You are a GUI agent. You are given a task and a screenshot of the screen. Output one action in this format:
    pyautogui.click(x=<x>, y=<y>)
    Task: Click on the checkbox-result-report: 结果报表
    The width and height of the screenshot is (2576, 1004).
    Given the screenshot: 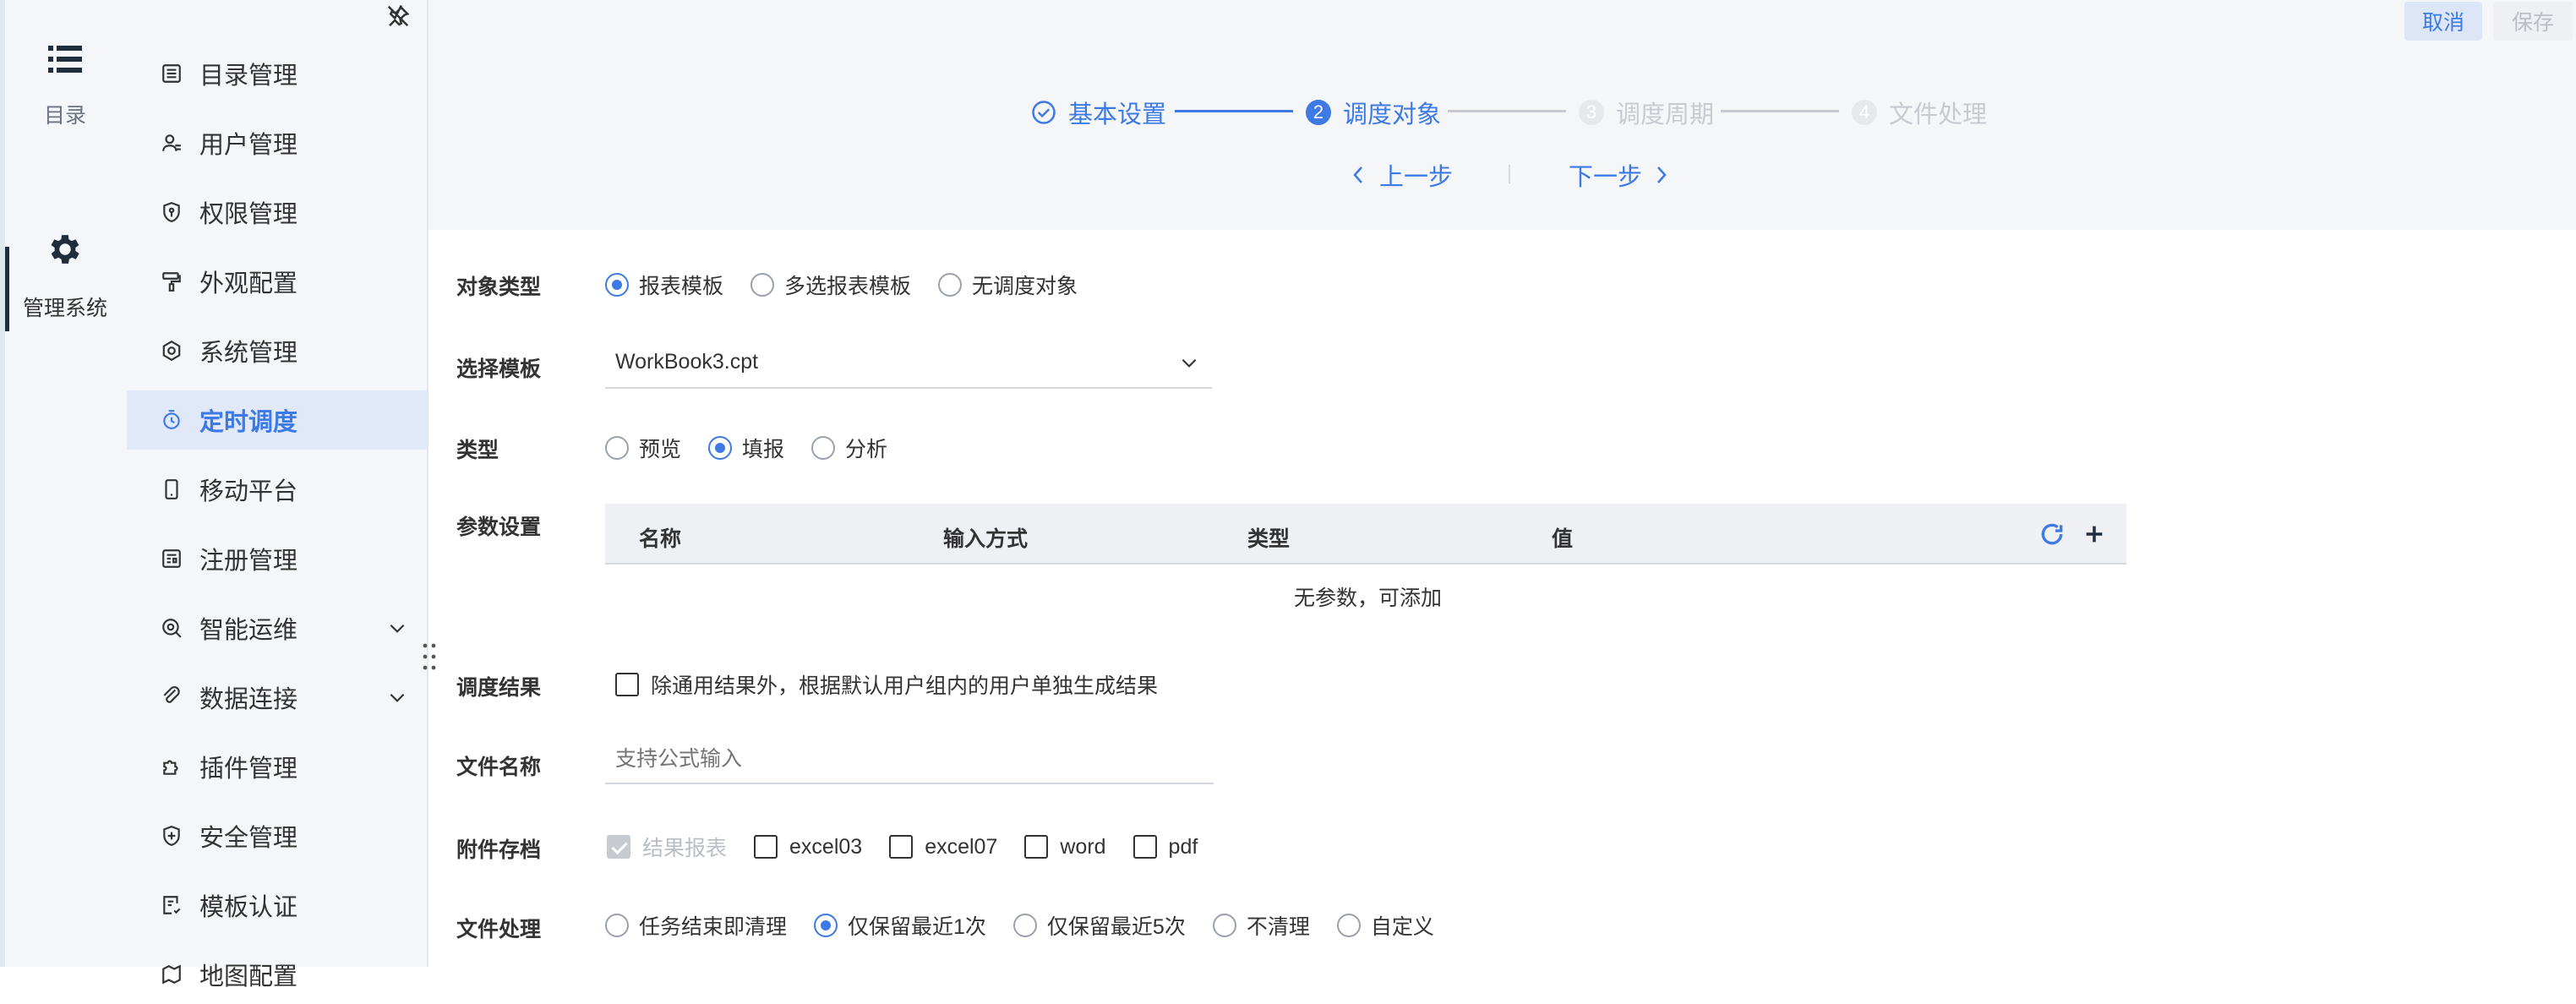 What is the action you would take?
    pyautogui.click(x=667, y=847)
    